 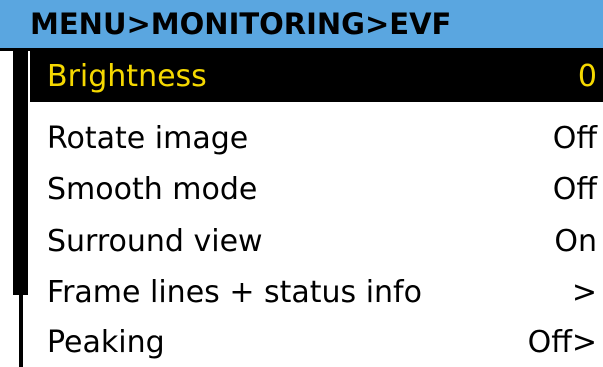 I want to click on menu-item-label: Surround view, so click(x=155, y=241).